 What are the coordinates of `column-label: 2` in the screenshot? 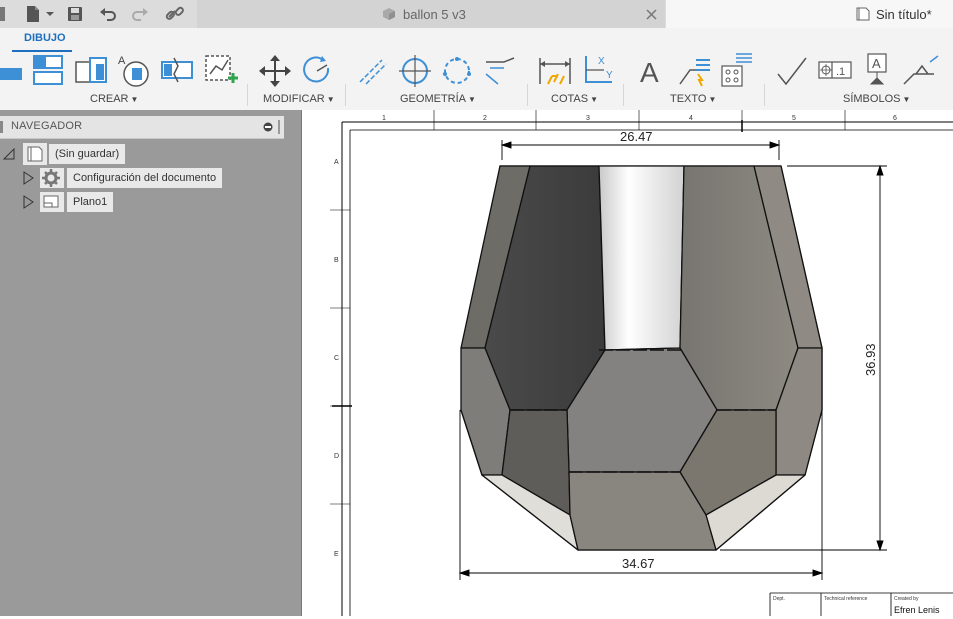 It's located at (485, 118).